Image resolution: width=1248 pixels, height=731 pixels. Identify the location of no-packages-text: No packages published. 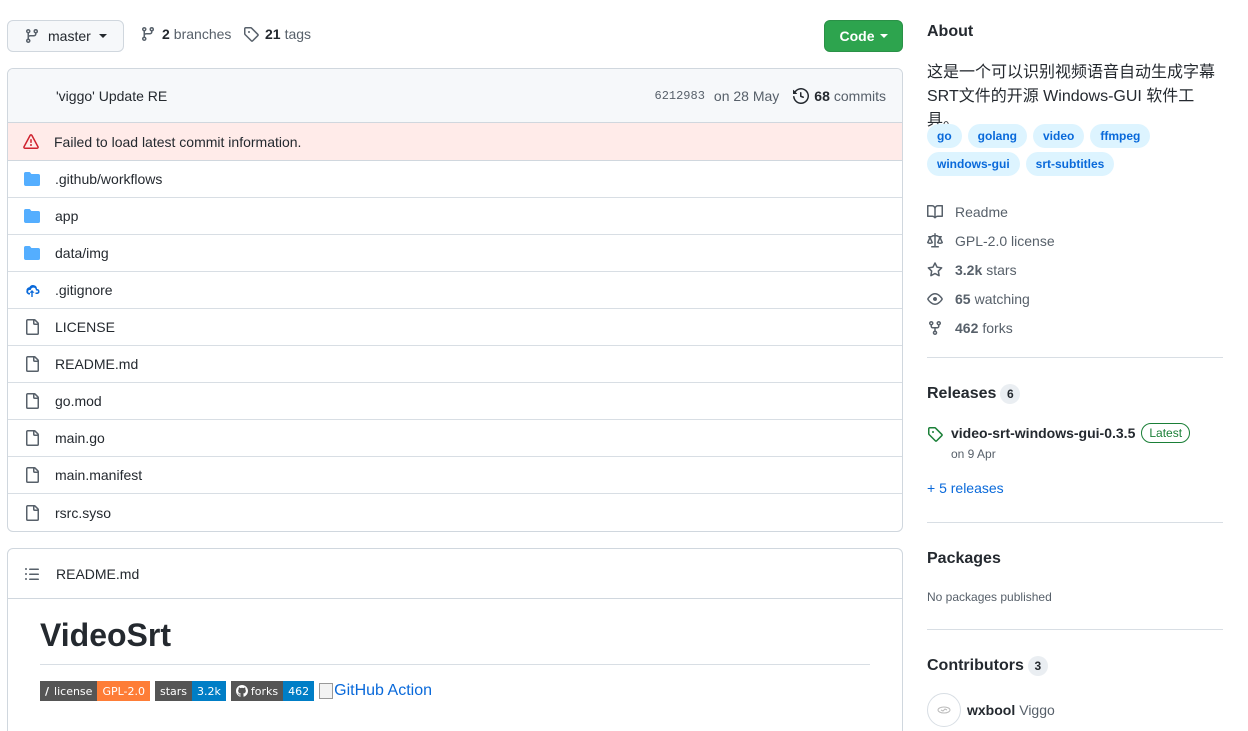
(989, 597).